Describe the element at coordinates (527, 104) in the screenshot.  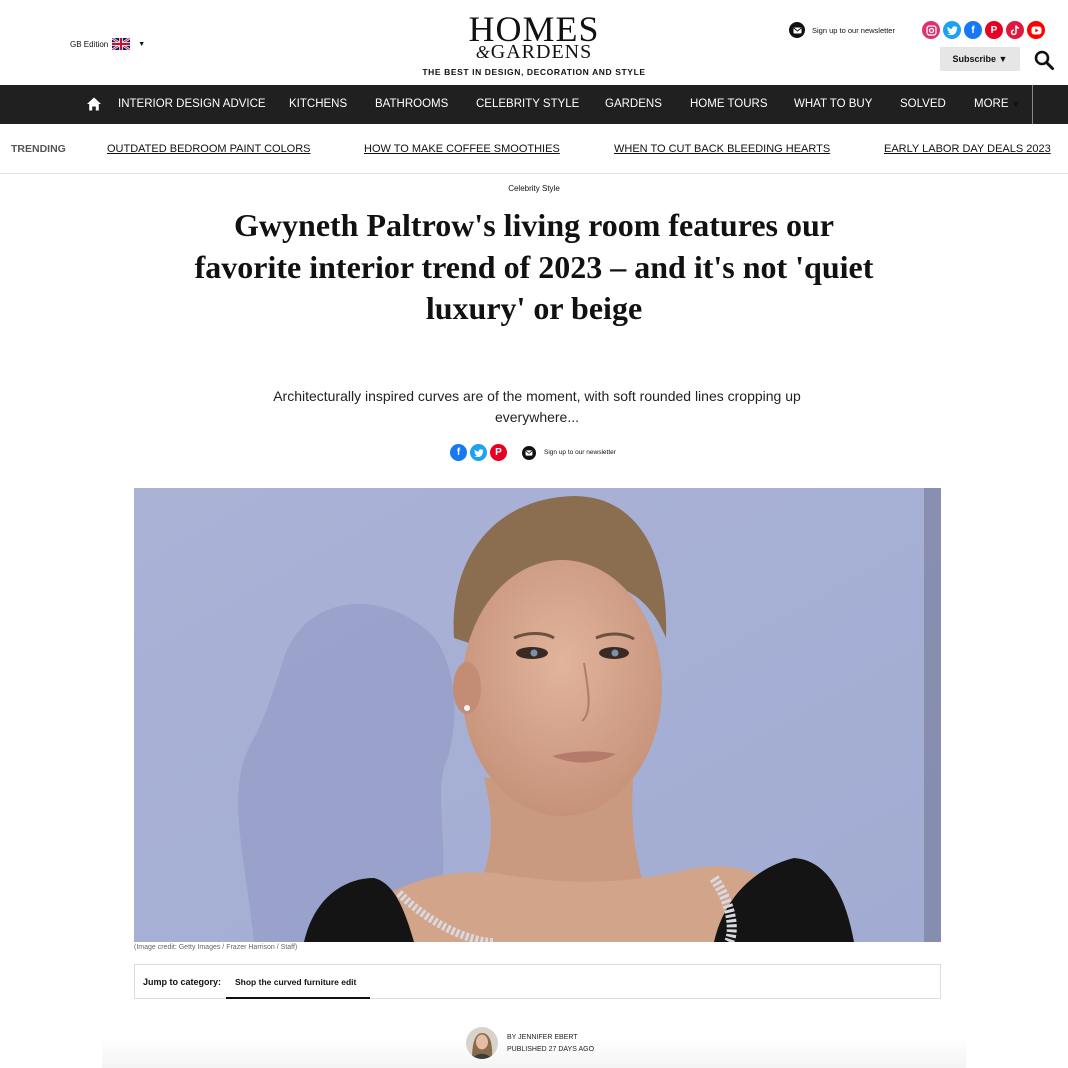
I see `nav-item-celebrity-style: CELEBRITY STYLE` at that location.